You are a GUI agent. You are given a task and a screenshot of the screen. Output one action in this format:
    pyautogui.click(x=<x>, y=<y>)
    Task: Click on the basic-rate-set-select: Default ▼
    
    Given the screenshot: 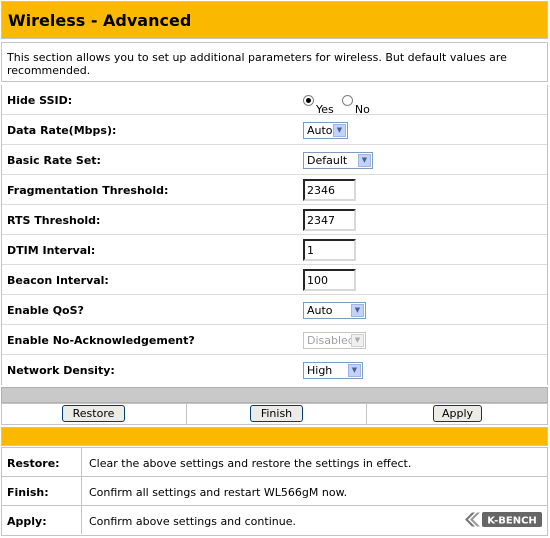 What is the action you would take?
    pyautogui.click(x=338, y=160)
    